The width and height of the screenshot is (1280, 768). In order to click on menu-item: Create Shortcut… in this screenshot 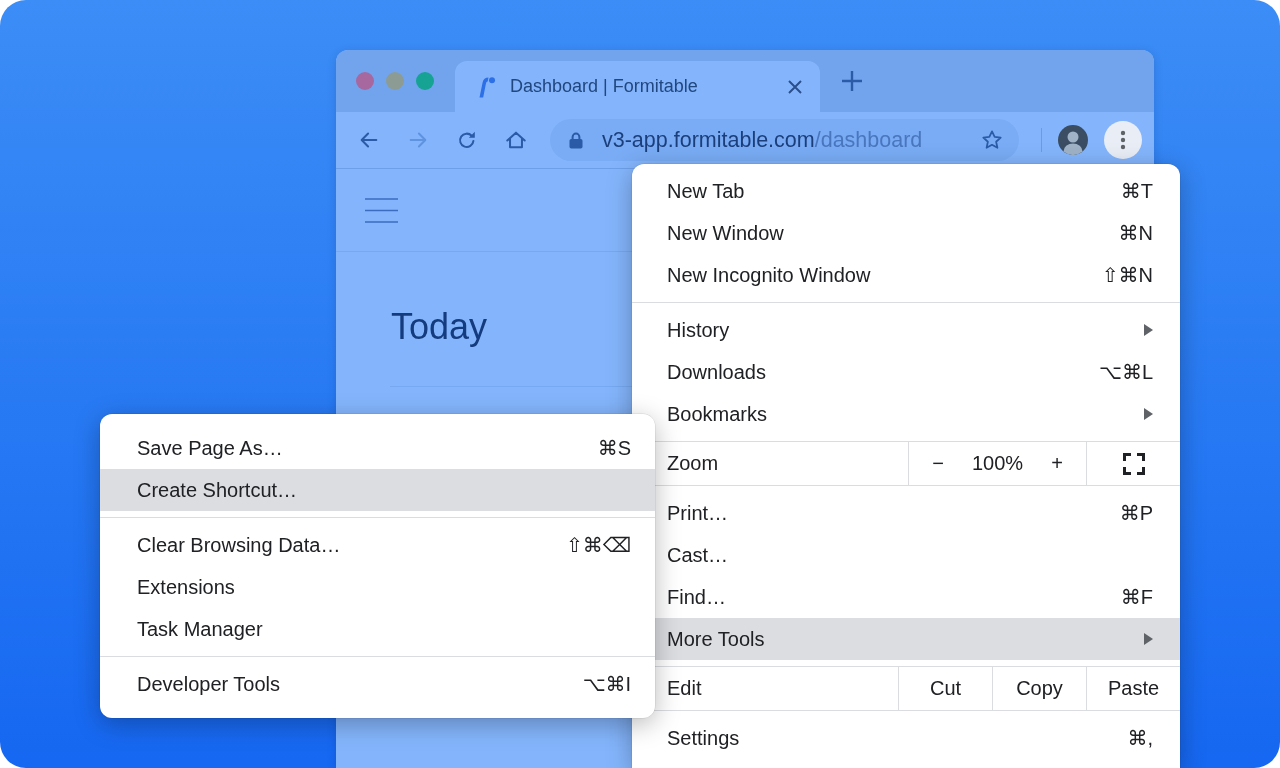, I will do `click(377, 490)`.